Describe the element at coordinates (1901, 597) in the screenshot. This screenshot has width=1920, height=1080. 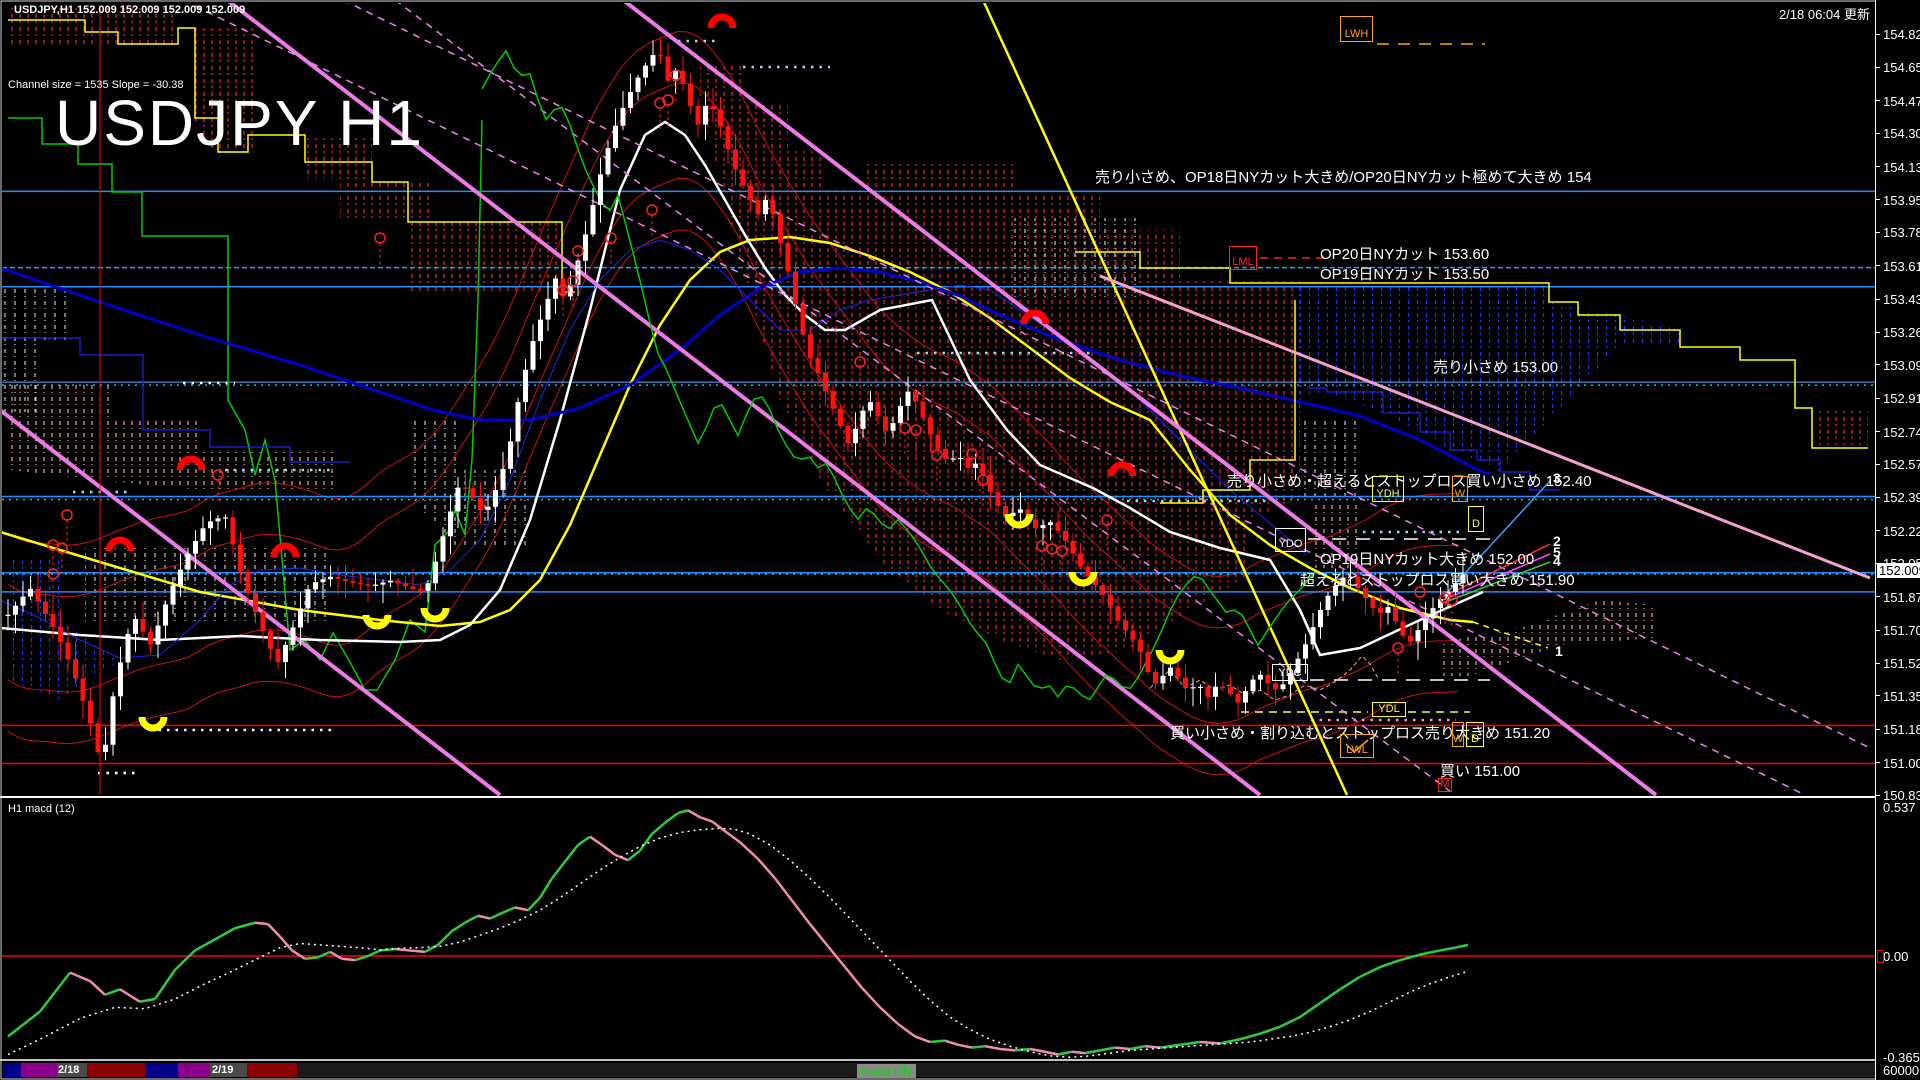
I see `price-axis-label: 151.875` at that location.